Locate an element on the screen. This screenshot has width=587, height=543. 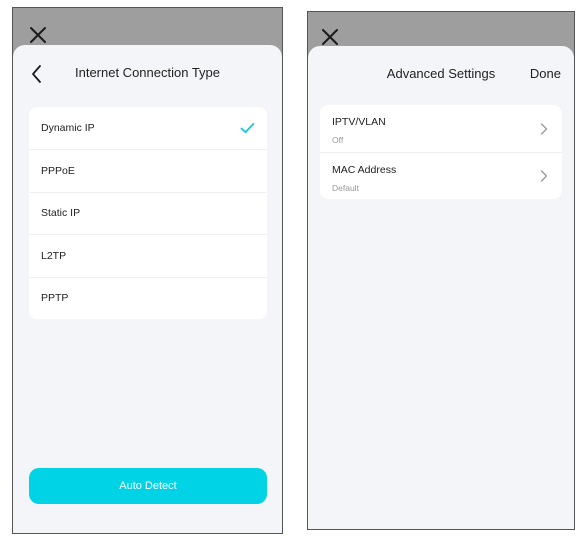
option-l2tp: L2TP is located at coordinates (148, 255).